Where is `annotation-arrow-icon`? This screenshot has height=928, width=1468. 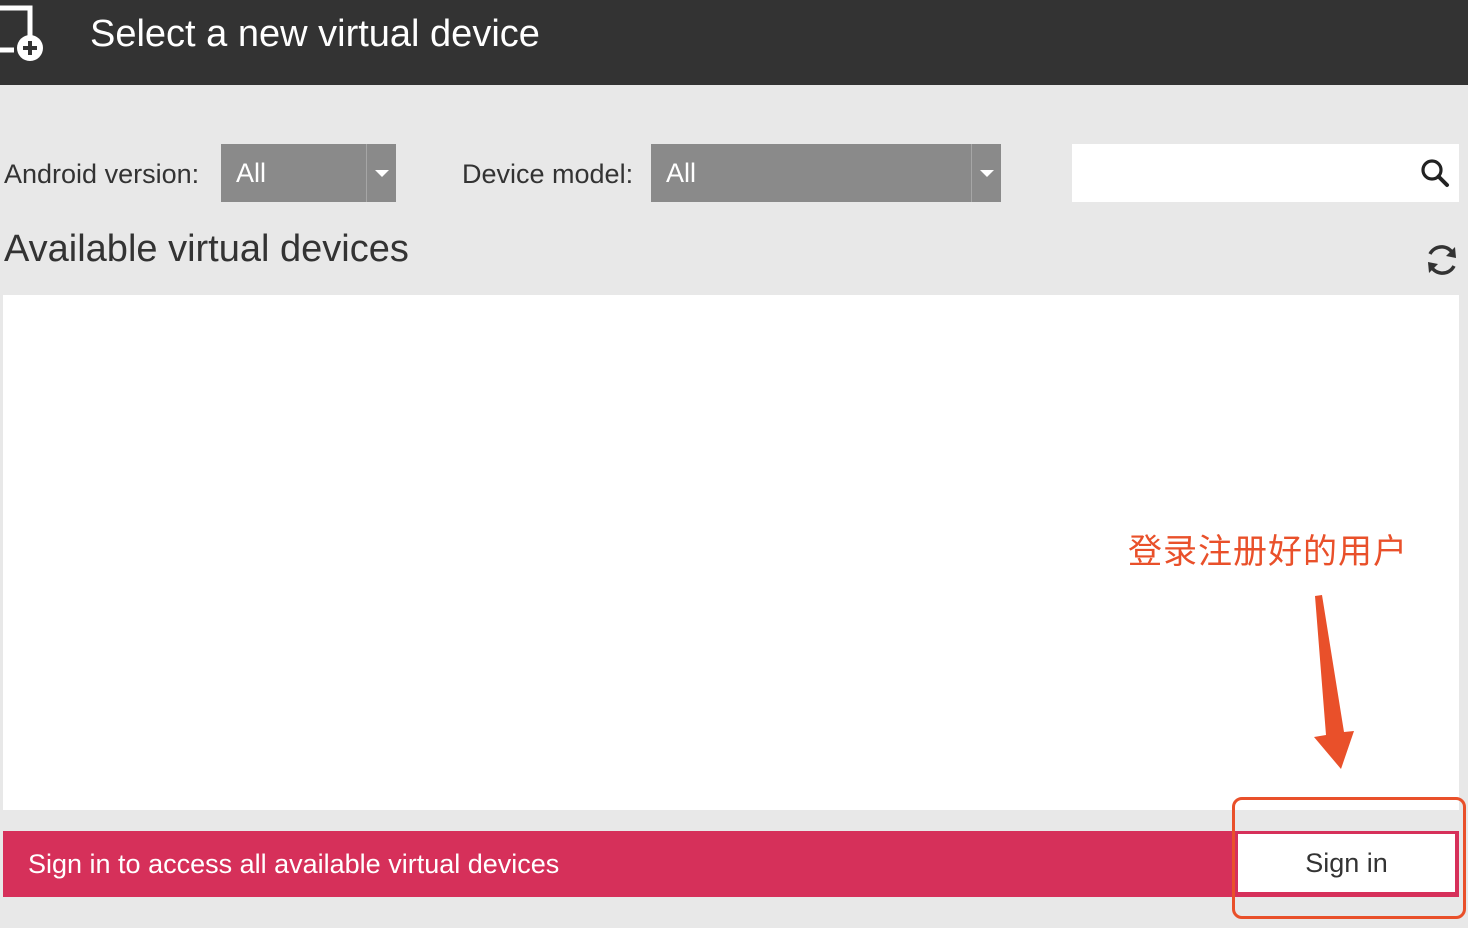 annotation-arrow-icon is located at coordinates (1334, 682).